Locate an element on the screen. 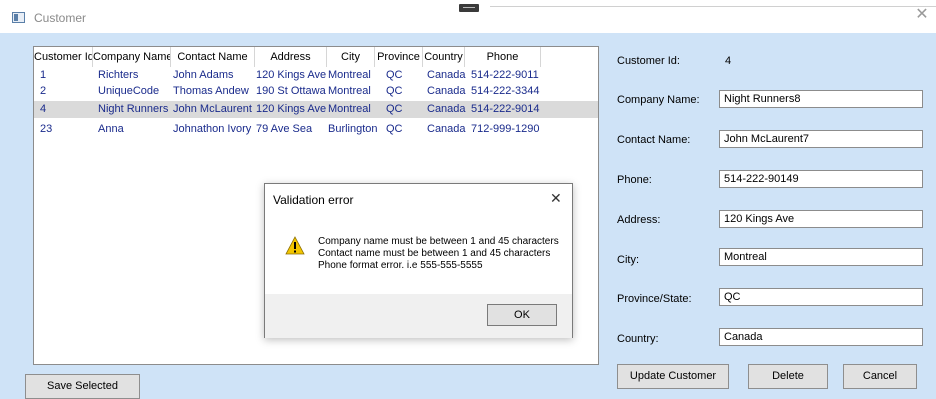  dialog-close-icon: ✕ is located at coordinates (556, 198).